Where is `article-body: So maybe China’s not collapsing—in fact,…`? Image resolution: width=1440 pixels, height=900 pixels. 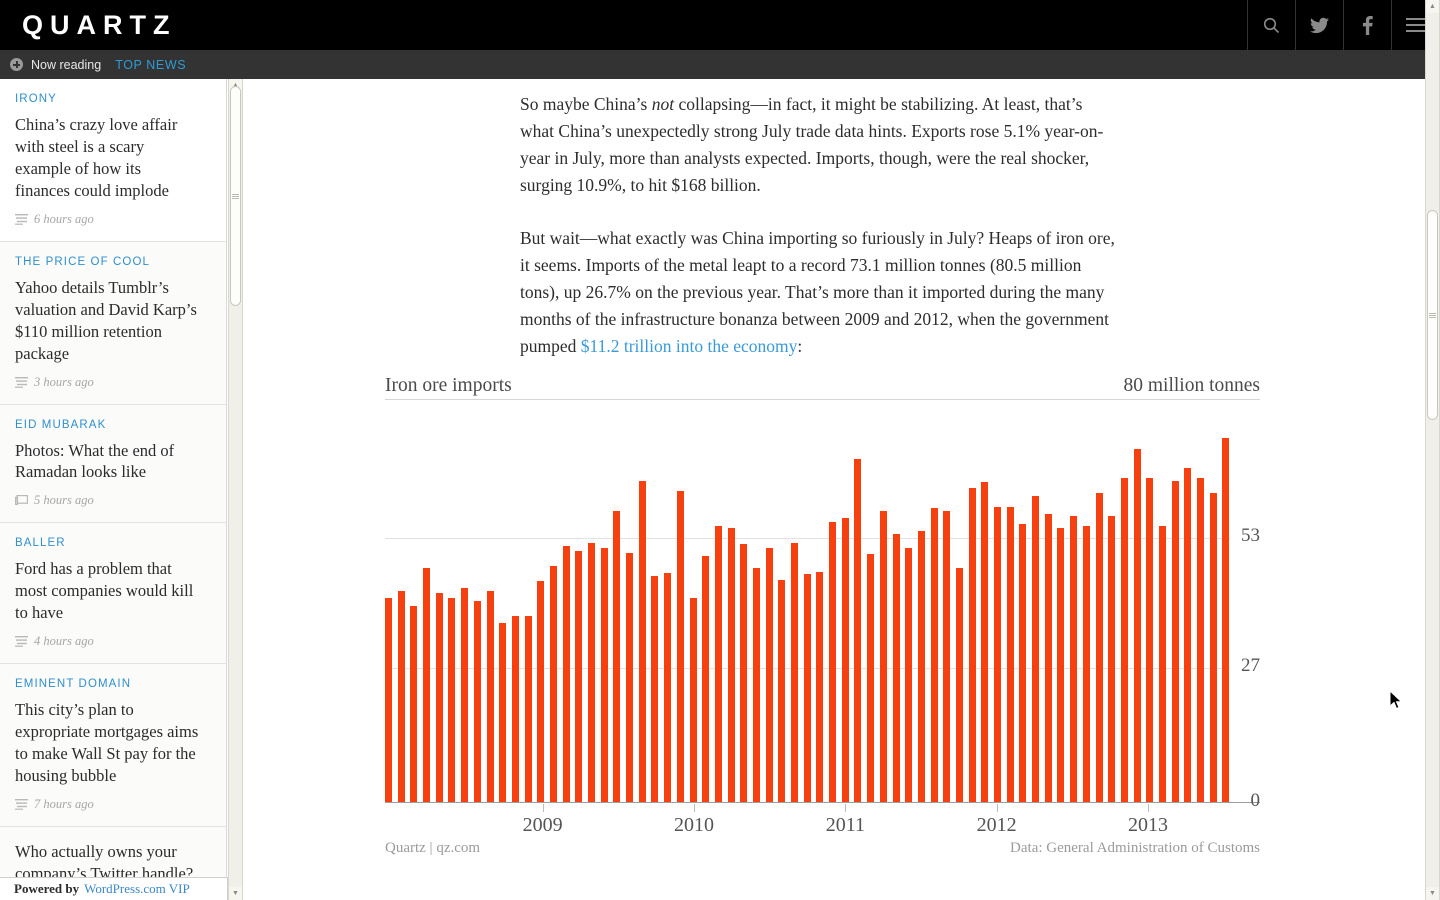
article-body: So maybe China’s not collapsing—in fact,… is located at coordinates (820, 238).